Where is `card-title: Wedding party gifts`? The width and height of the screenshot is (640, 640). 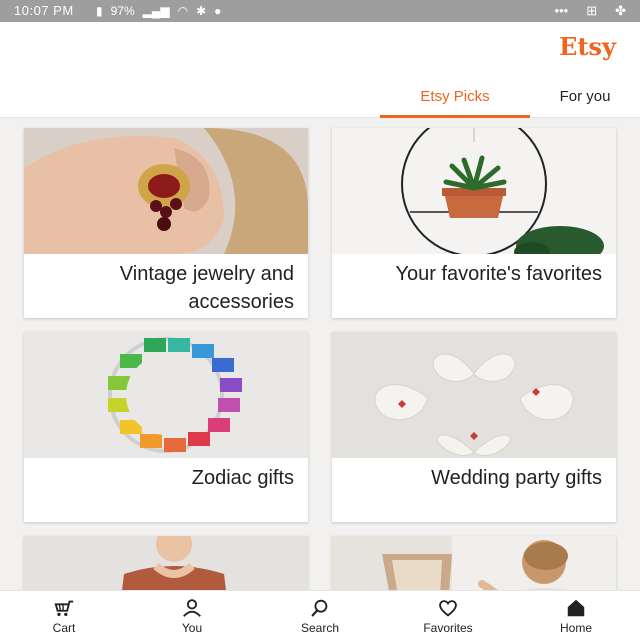 card-title: Wedding party gifts is located at coordinates (516, 478).